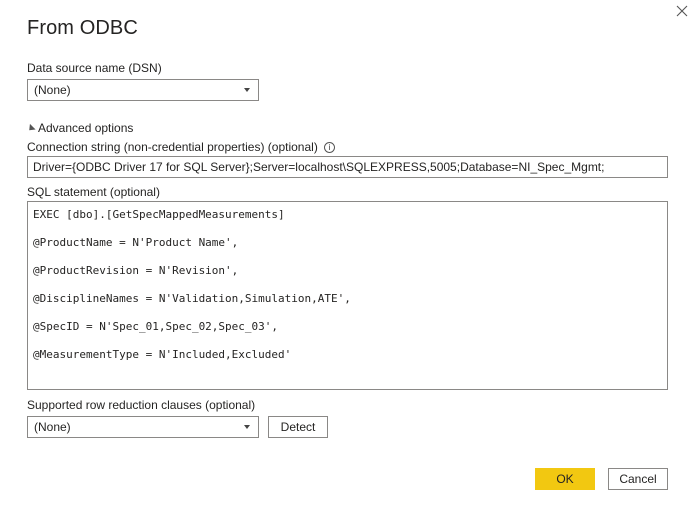 The width and height of the screenshot is (691, 508). Describe the element at coordinates (162, 354) in the screenshot. I see `sql-line: @MeasurementType = N'Included,Excluded'` at that location.